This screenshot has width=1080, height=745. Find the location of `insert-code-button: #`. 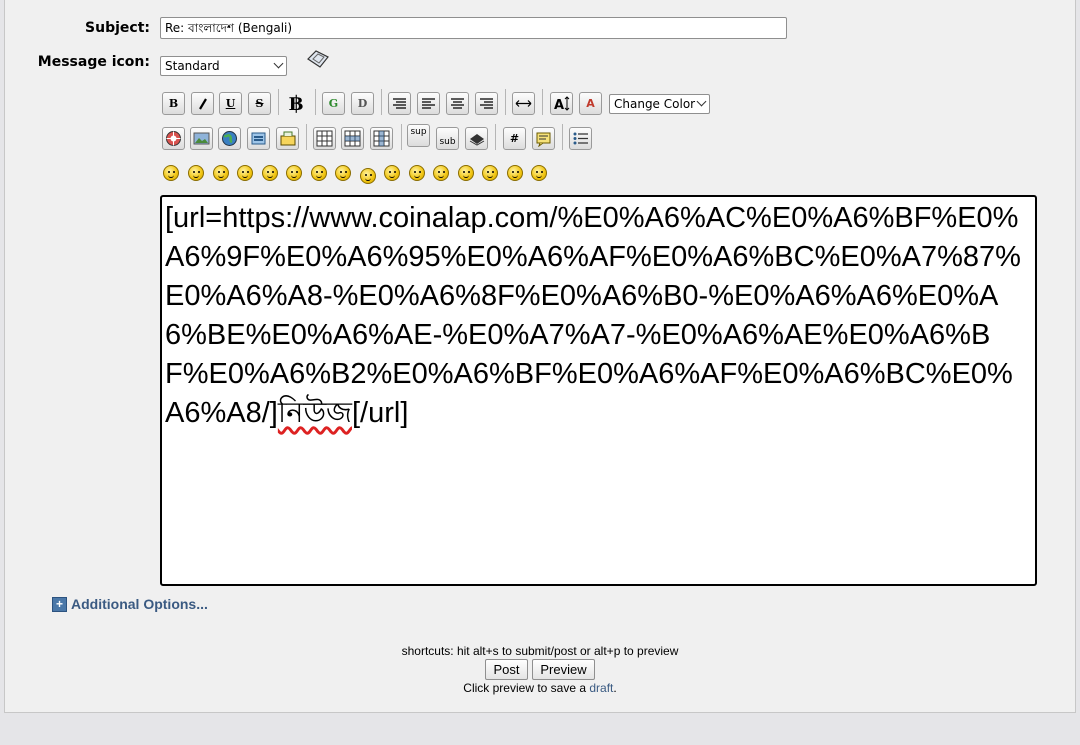

insert-code-button: # is located at coordinates (514, 138).